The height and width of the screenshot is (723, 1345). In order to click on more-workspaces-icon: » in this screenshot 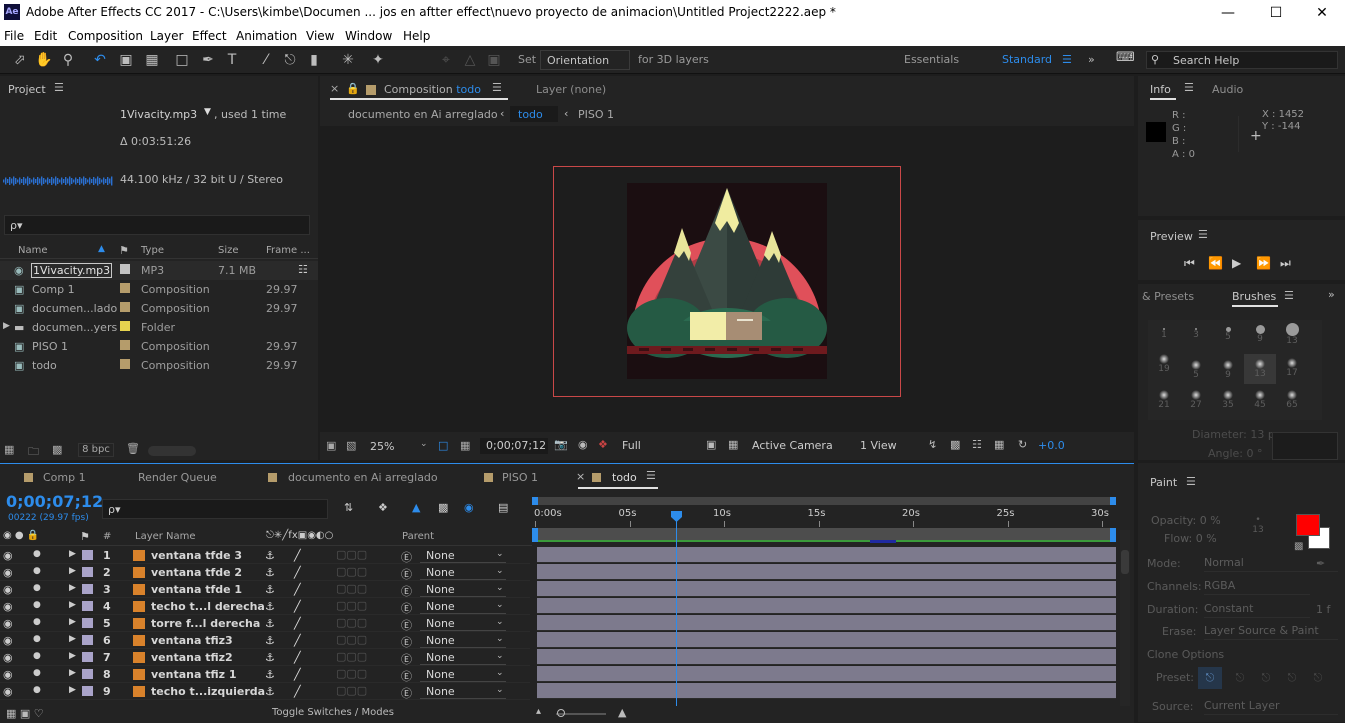, I will do `click(1091, 59)`.